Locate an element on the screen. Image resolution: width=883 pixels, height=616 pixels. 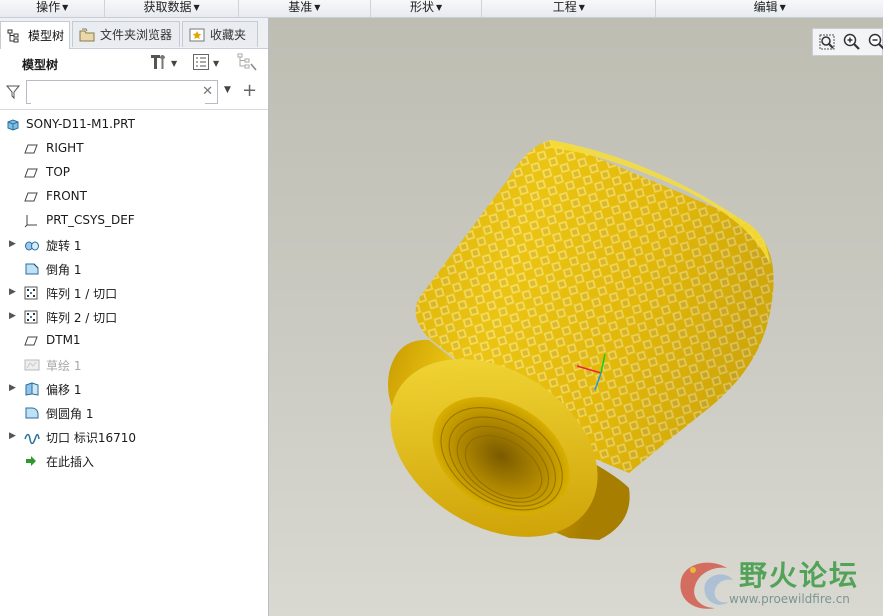
ribbon-group-get-data: 获取数据 ▼ is located at coordinates (172, 8).